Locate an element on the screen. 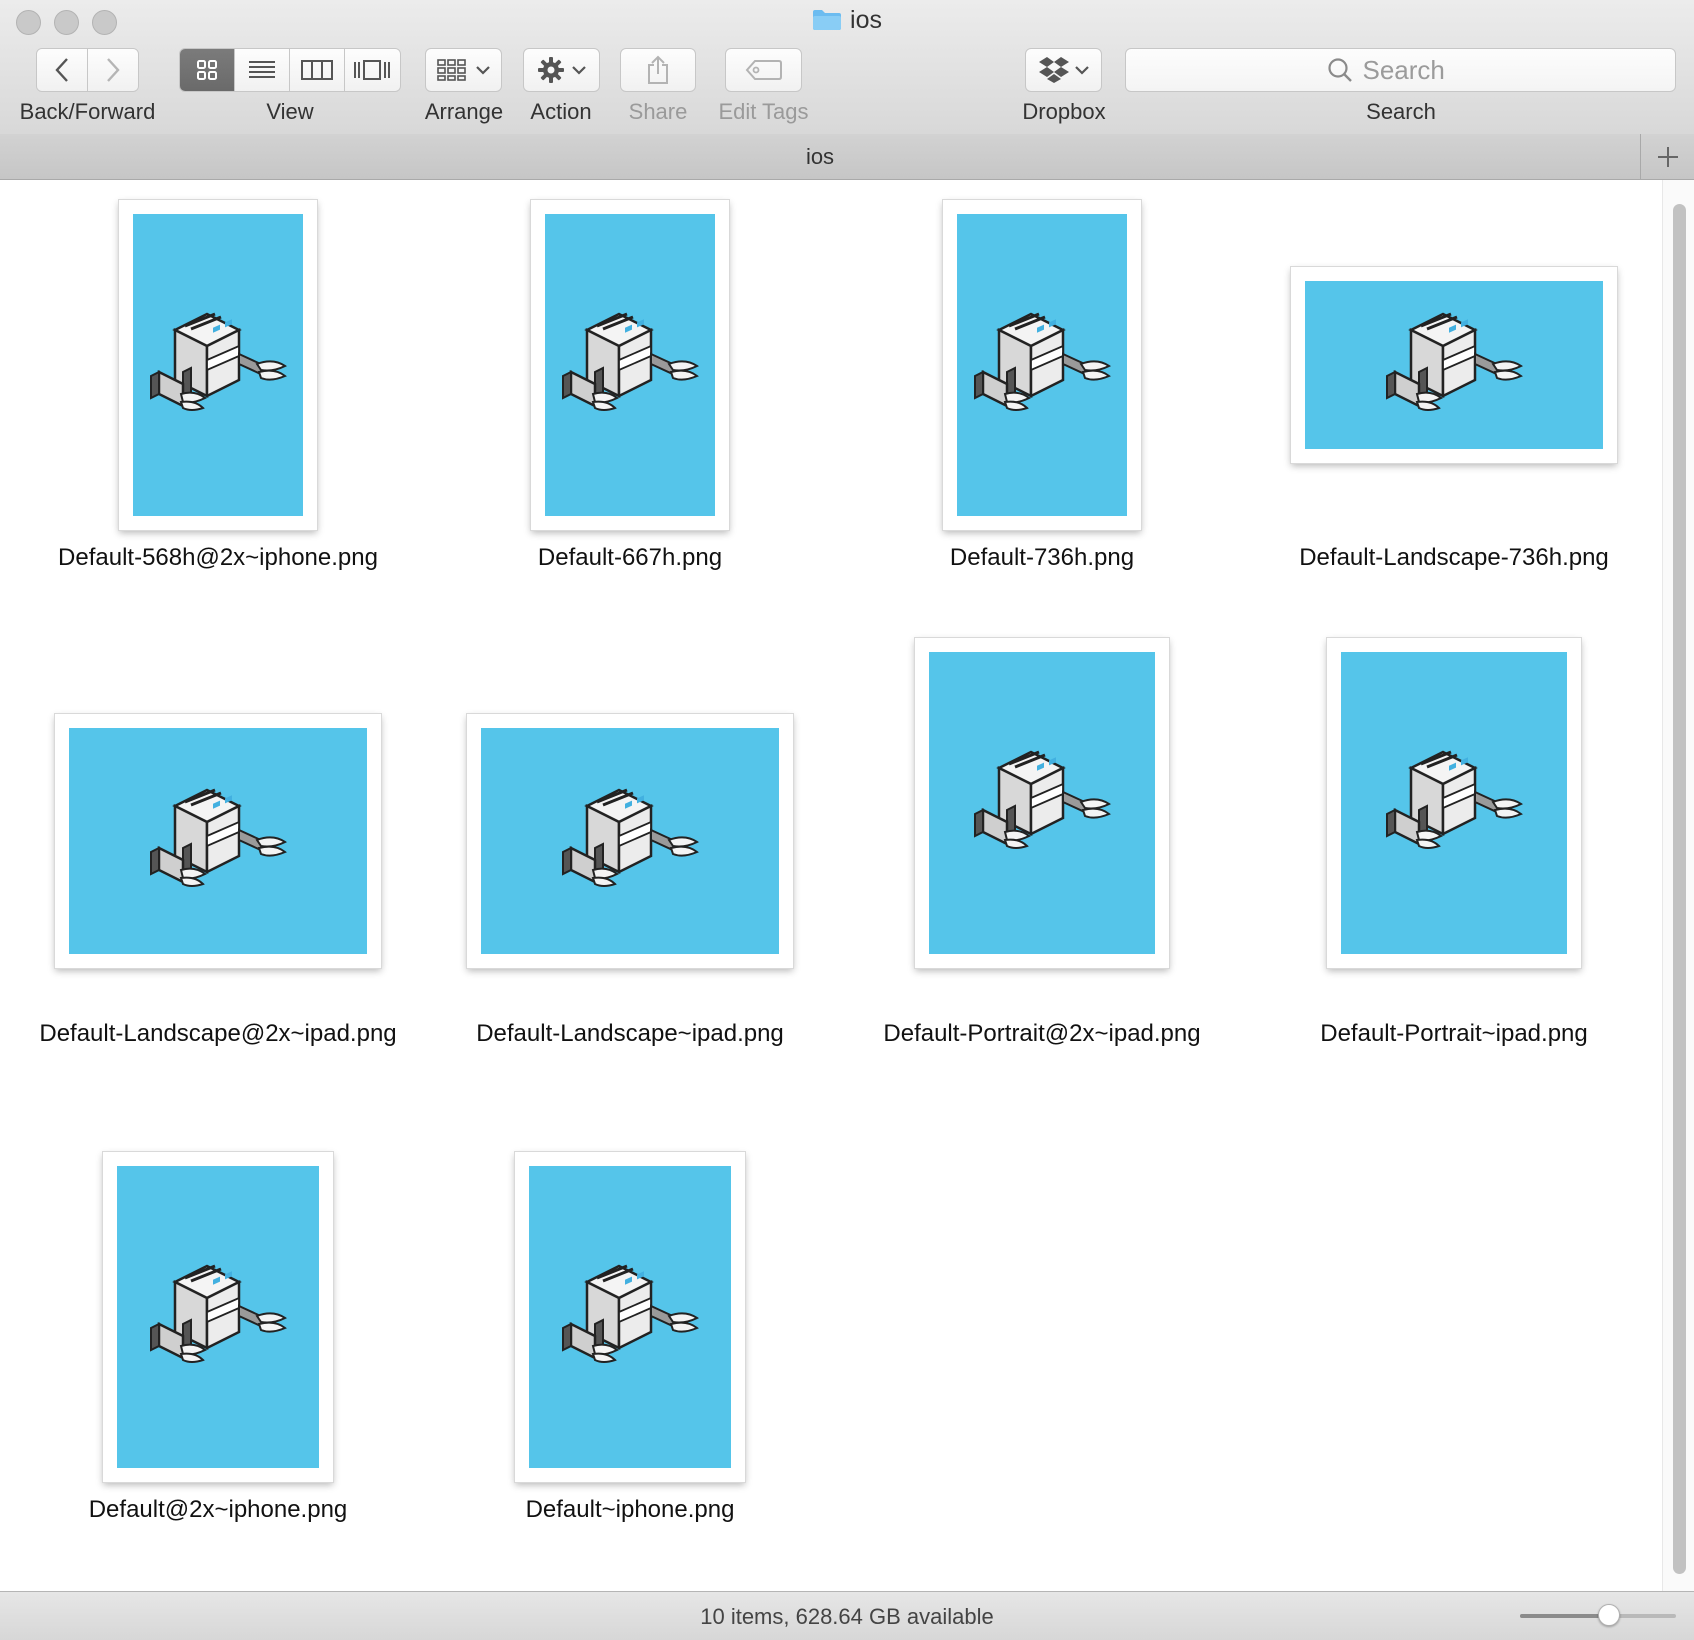  file-name: Default-Portrait~ipad.png is located at coordinates (1454, 1033).